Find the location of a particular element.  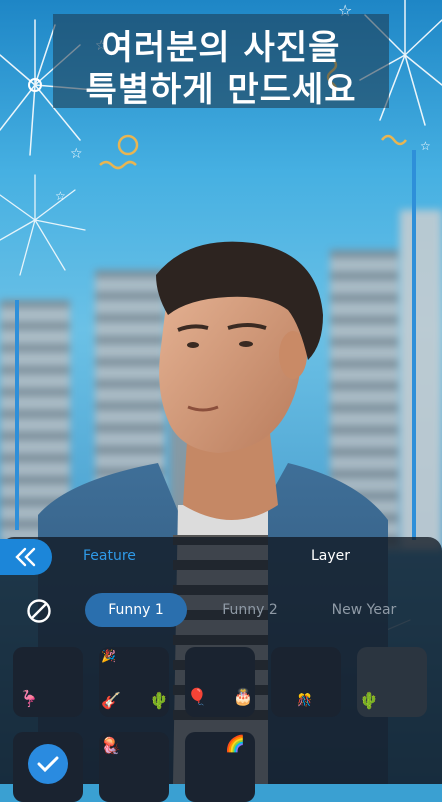

frame-tile: 🎉 🎸 🌵 is located at coordinates (134, 682).